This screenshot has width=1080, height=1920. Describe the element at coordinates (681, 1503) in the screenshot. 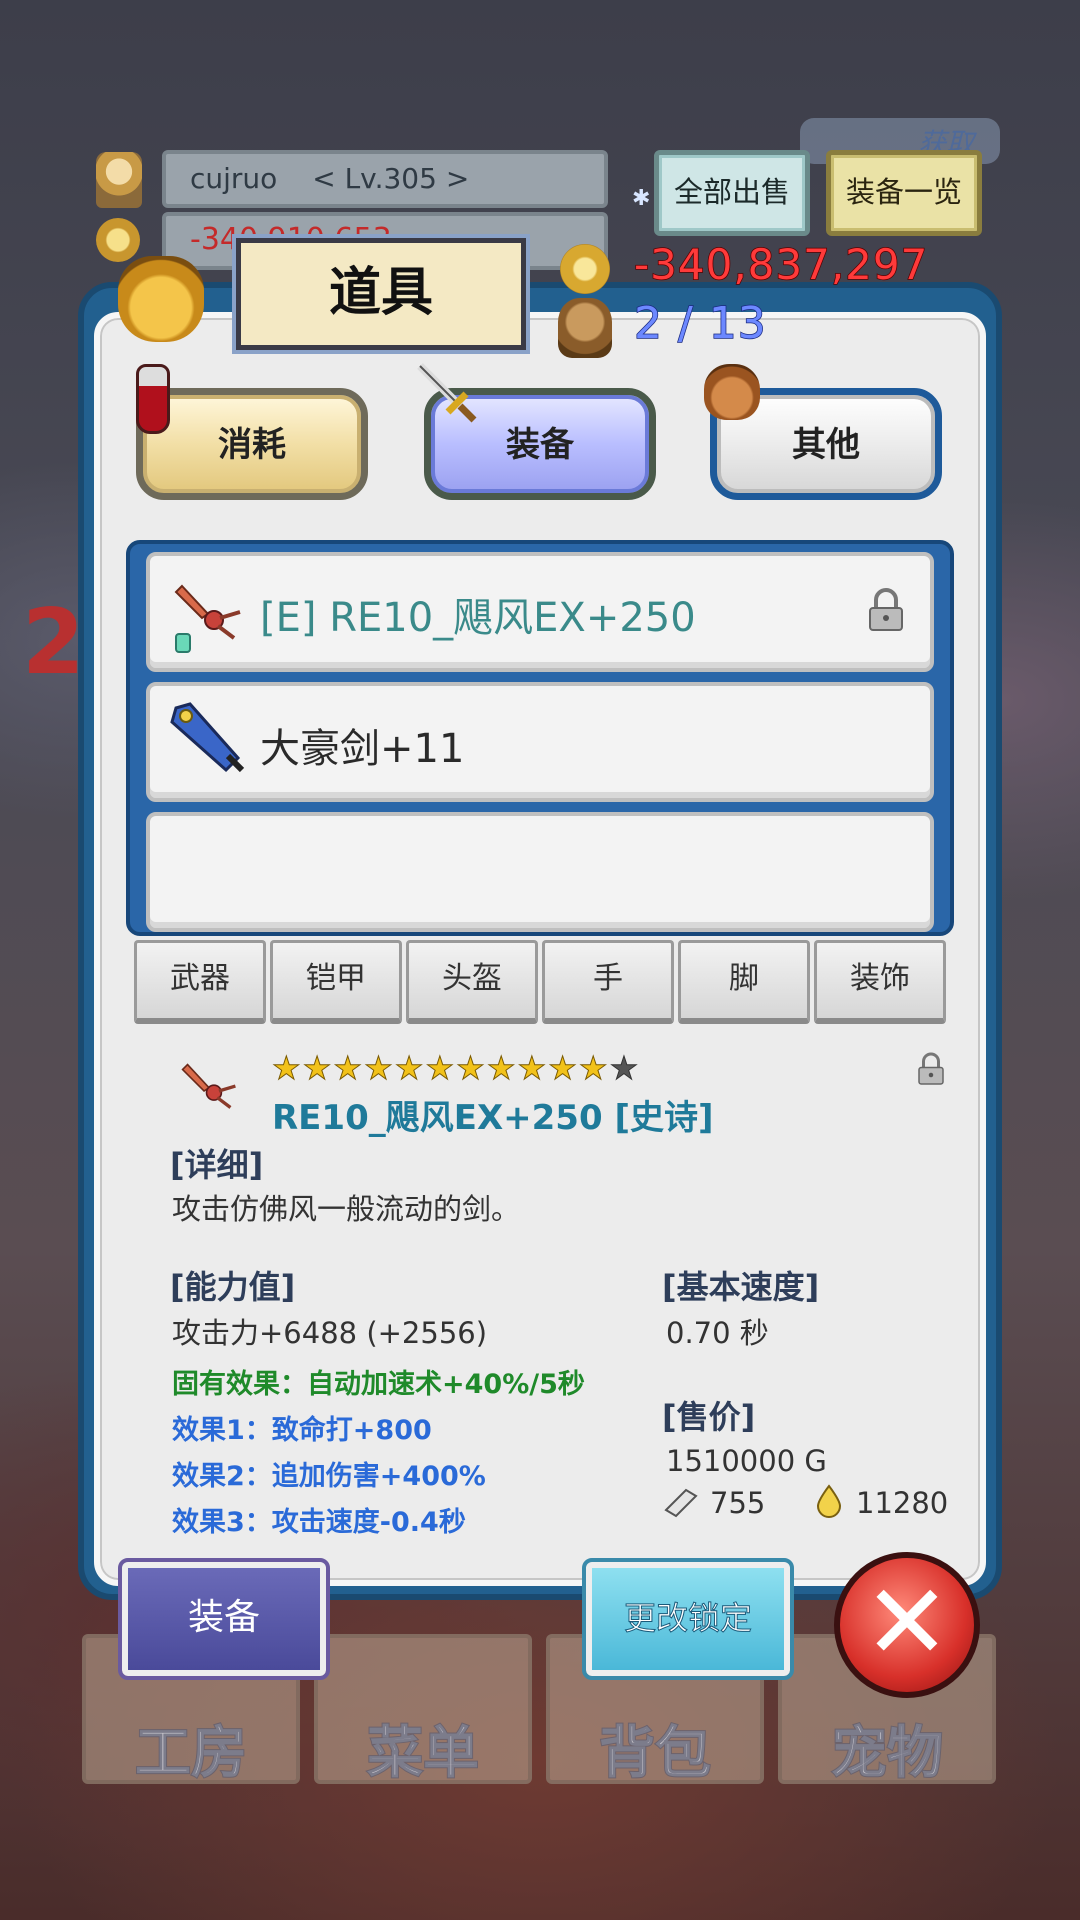

I see `ingot-icon` at that location.